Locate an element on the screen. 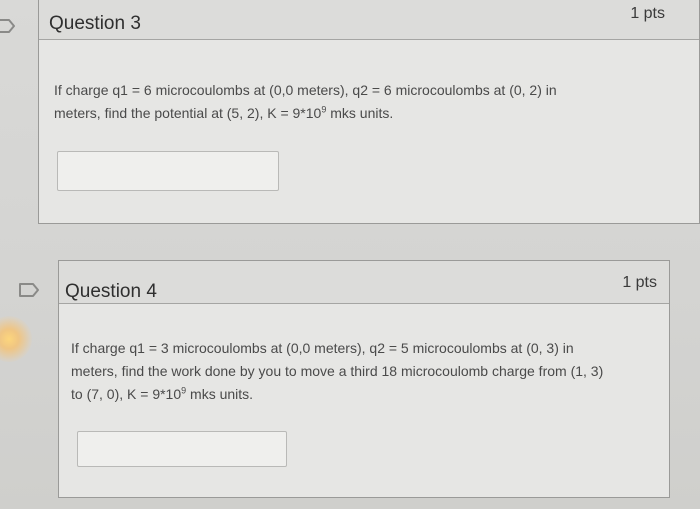 The height and width of the screenshot is (509, 700). light-glare is located at coordinates (16, 339).